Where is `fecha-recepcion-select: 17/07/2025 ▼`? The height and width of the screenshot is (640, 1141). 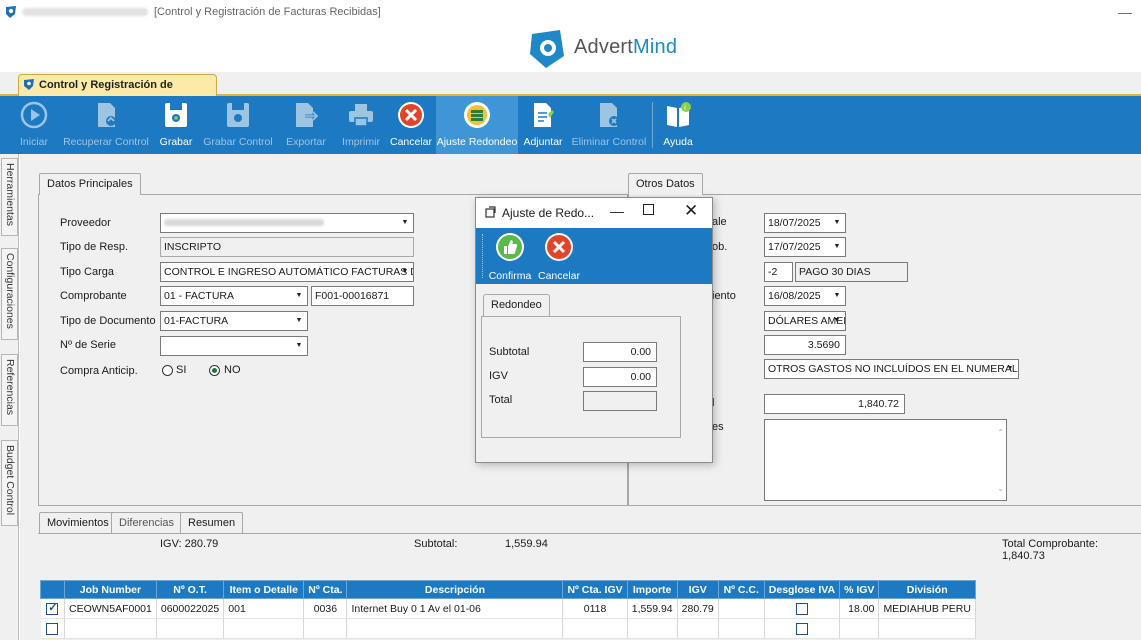 fecha-recepcion-select: 17/07/2025 ▼ is located at coordinates (805, 247).